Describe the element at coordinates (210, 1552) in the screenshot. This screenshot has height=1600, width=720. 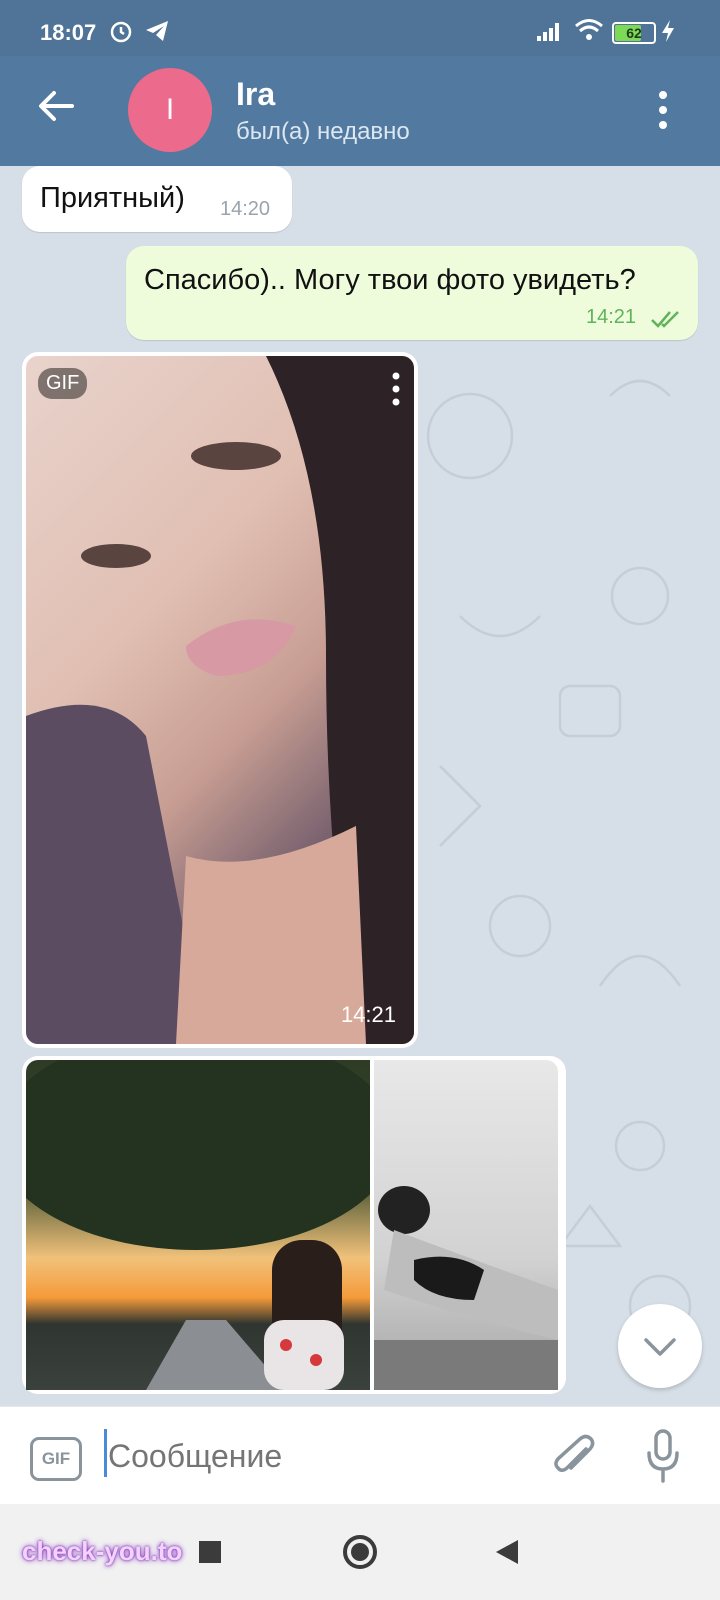
I see `recents-icon` at that location.